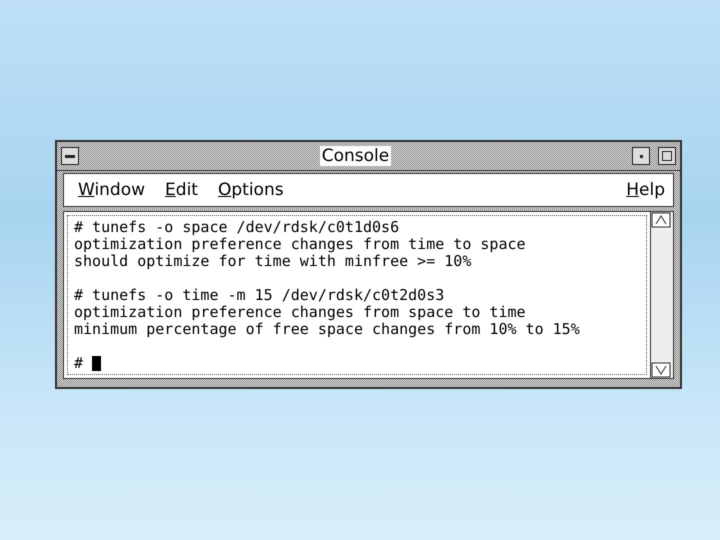  I want to click on terminal-line: minimum percentage of free space changes from 10% to 15%, so click(327, 329).